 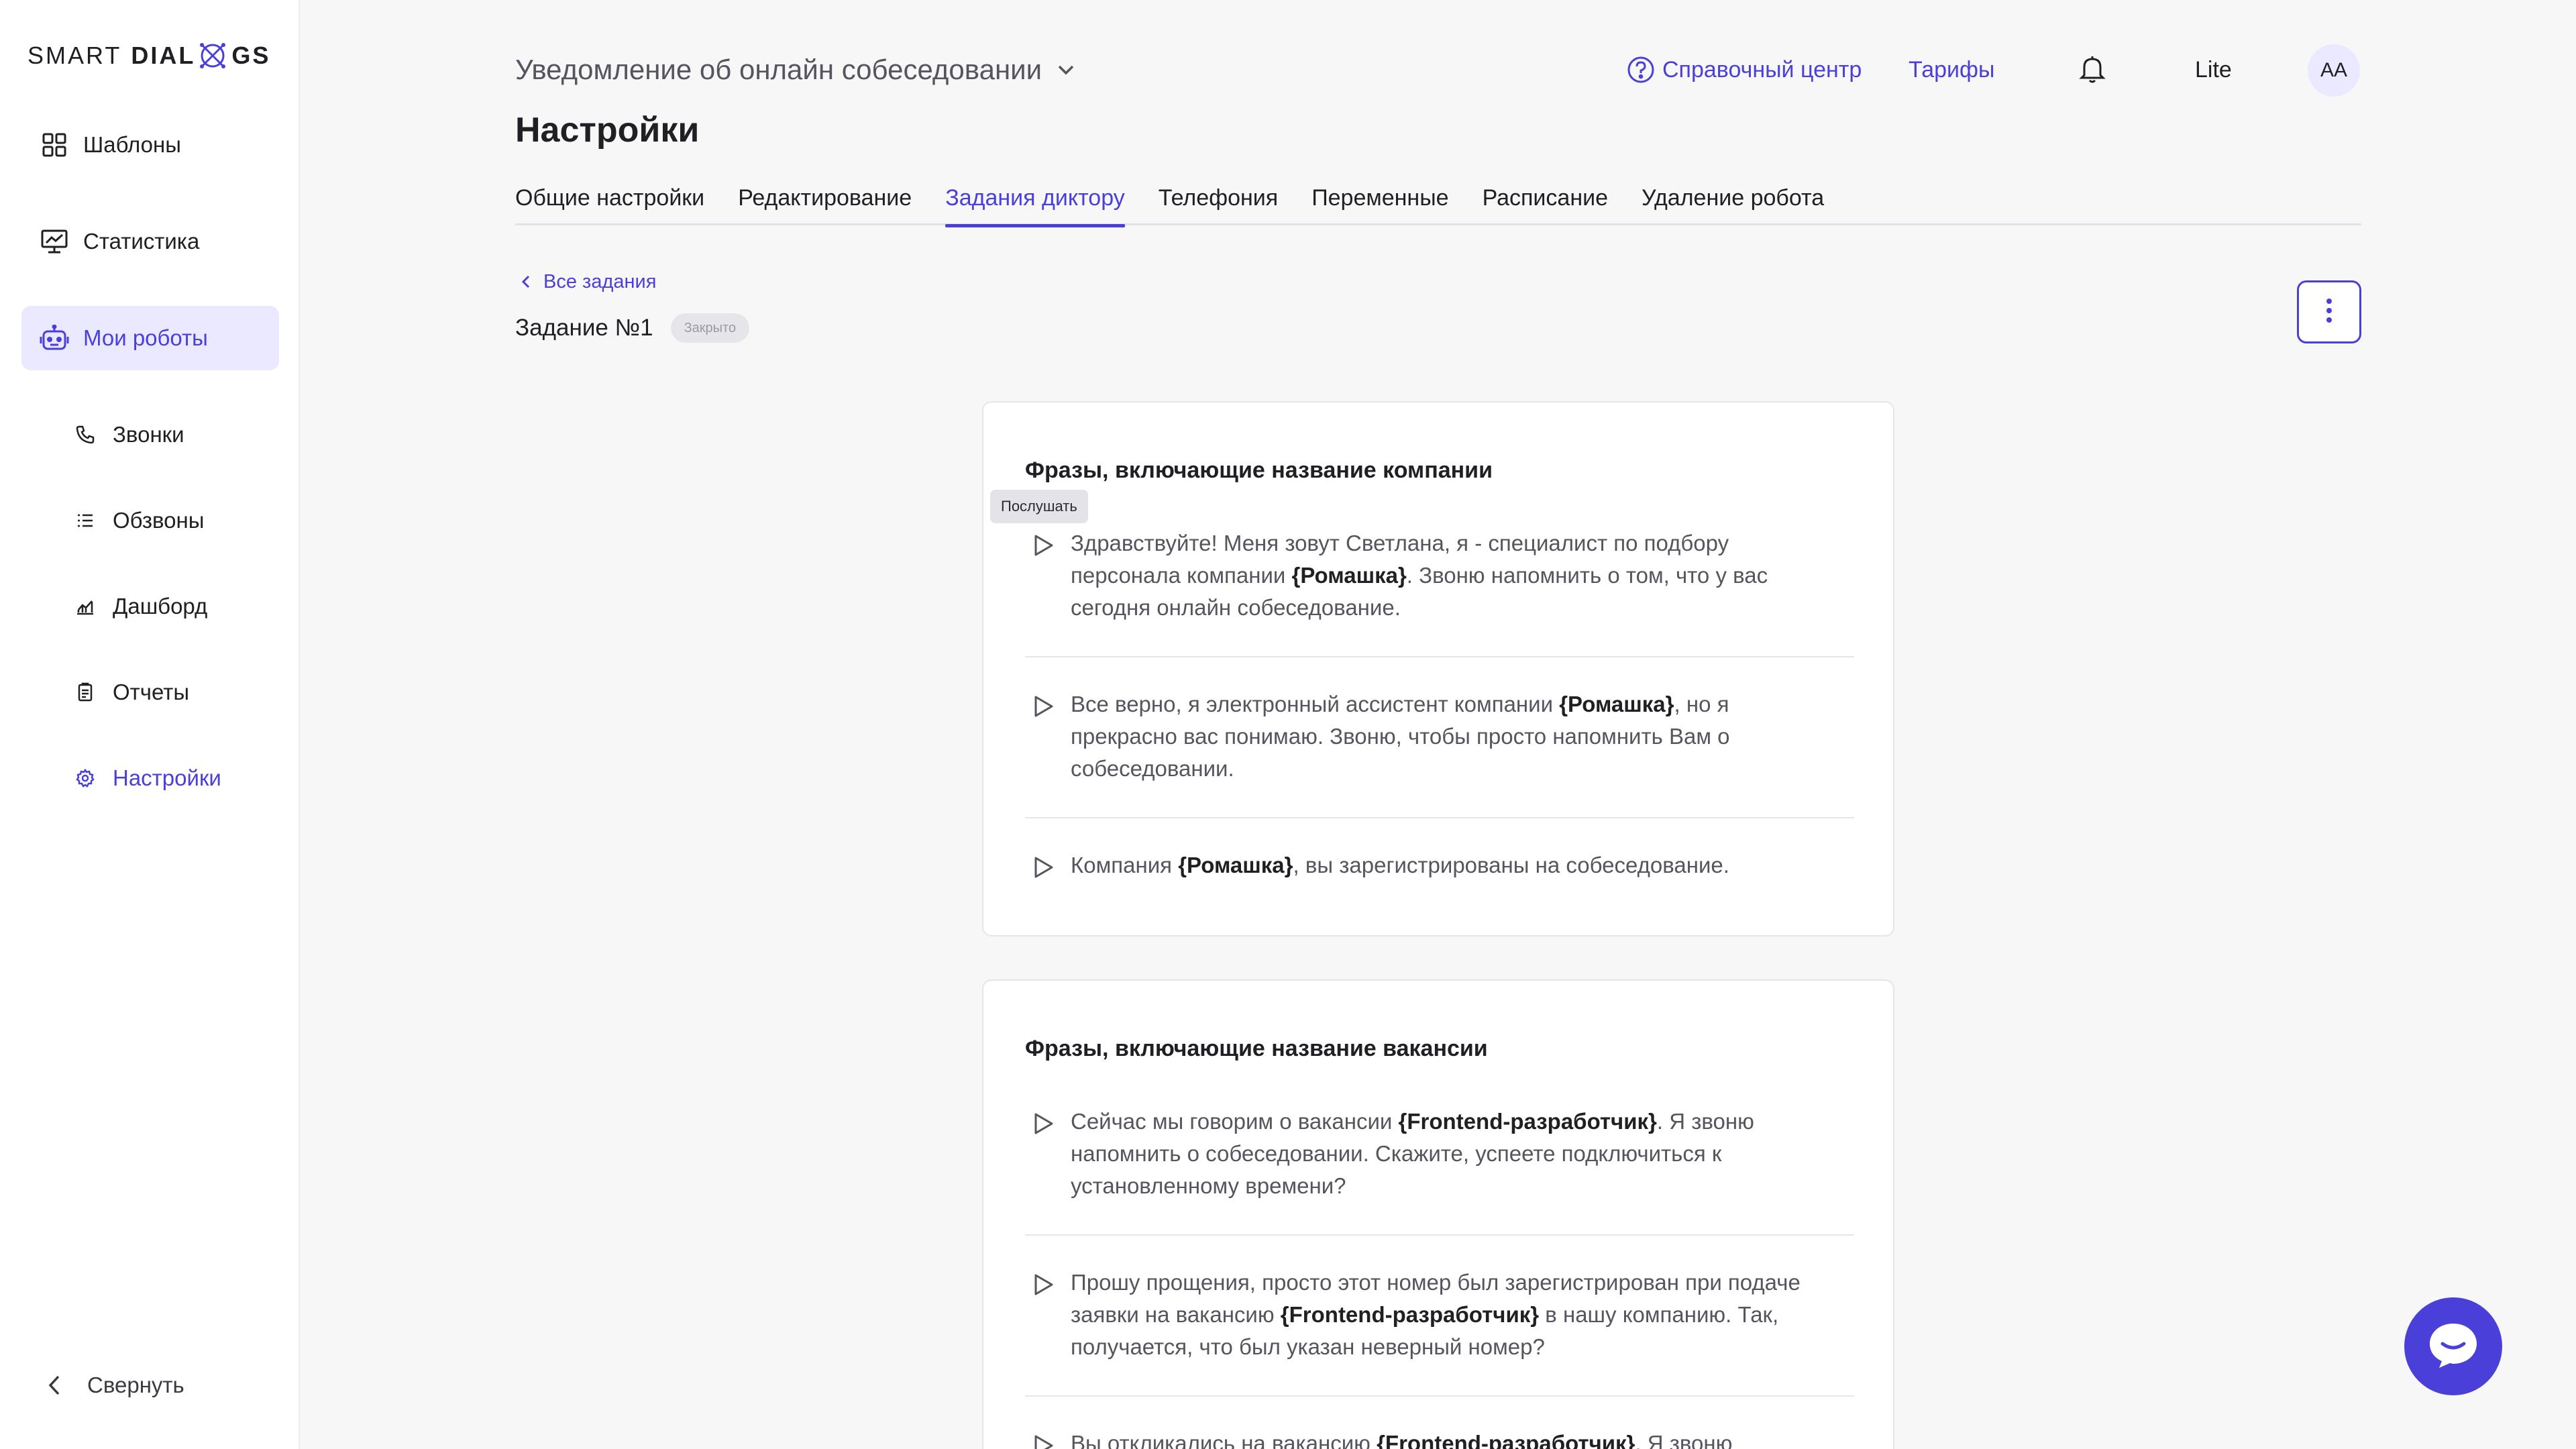 What do you see at coordinates (1218, 203) in the screenshot?
I see `tab-telephony: Телефония` at bounding box center [1218, 203].